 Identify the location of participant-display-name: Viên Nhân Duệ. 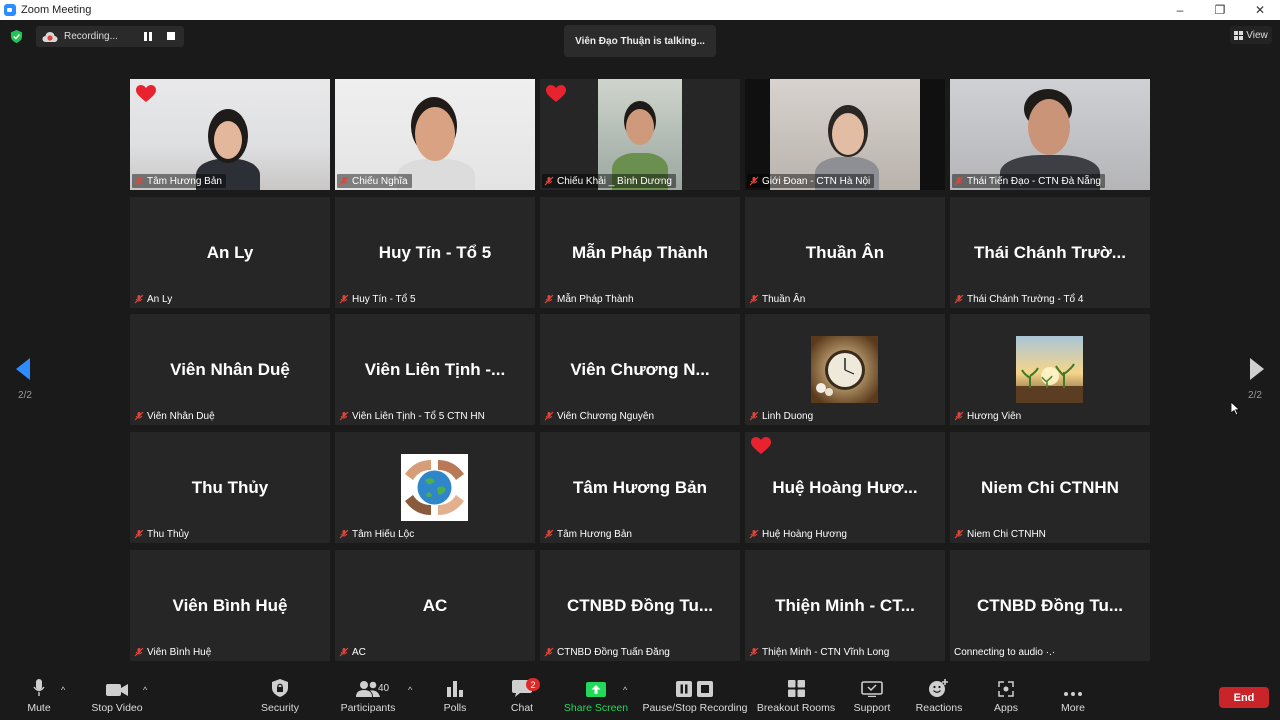
(230, 369).